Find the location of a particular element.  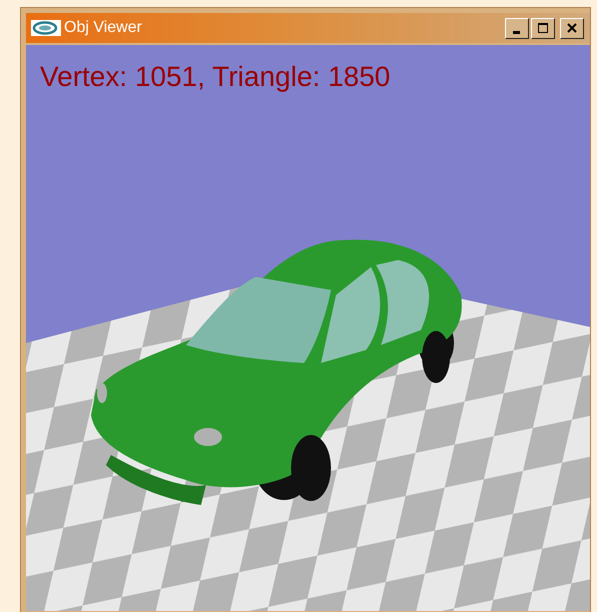

maximize-button is located at coordinates (543, 28).